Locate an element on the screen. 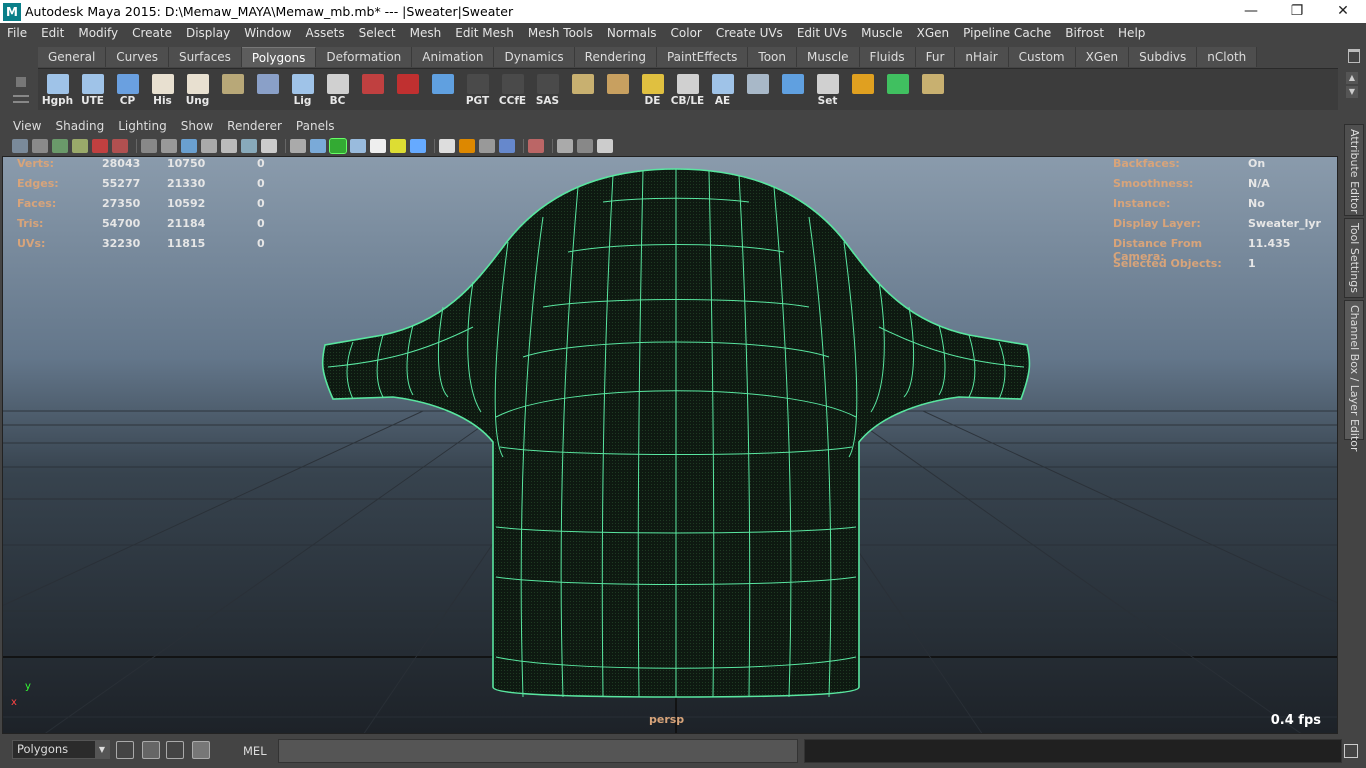 This screenshot has height=768, width=1366. wireframe-on-shaded-icon is located at coordinates (338, 146).